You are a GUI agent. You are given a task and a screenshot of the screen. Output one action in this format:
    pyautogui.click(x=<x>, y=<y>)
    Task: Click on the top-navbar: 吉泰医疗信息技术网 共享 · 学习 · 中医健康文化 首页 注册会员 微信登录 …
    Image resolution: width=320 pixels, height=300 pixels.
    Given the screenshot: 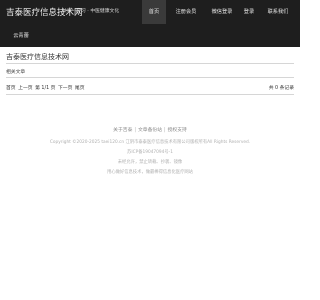 What is the action you would take?
    pyautogui.click(x=150, y=23)
    